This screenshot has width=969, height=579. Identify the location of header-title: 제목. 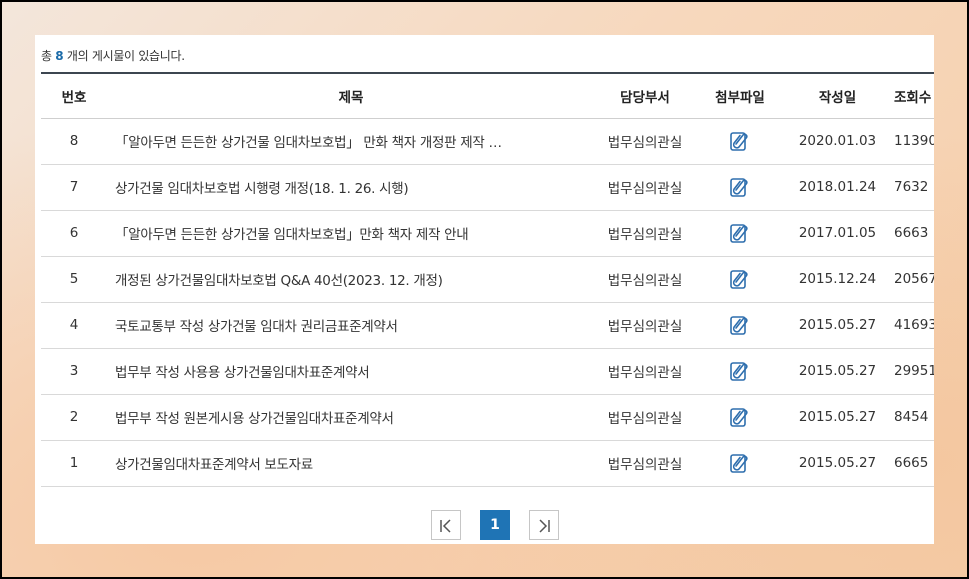
(351, 96).